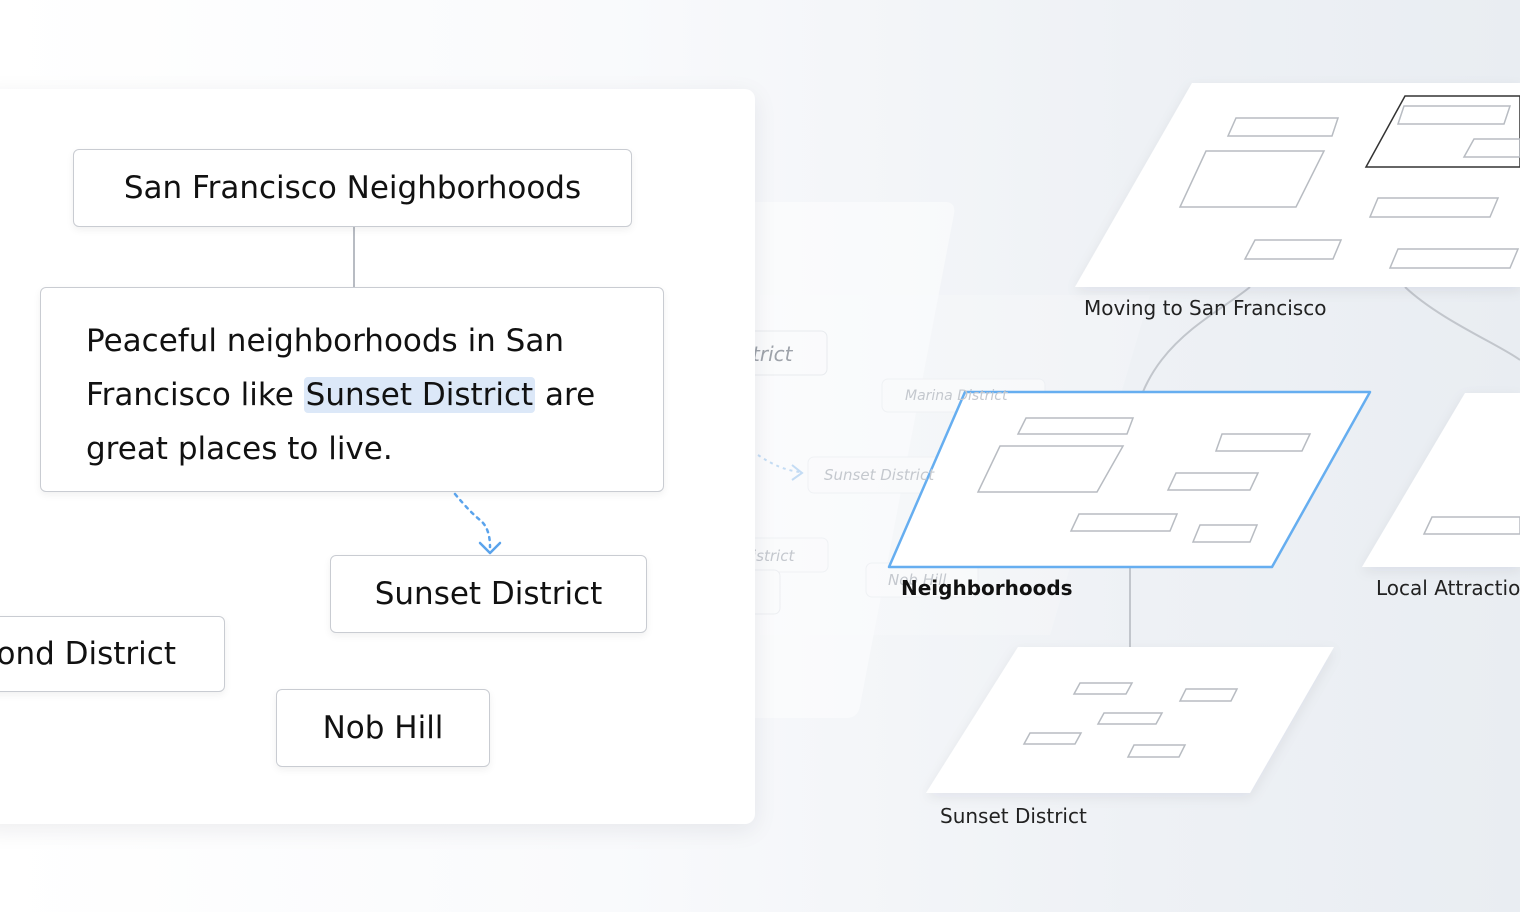  I want to click on node-richmond-district: ond District, so click(112, 654).